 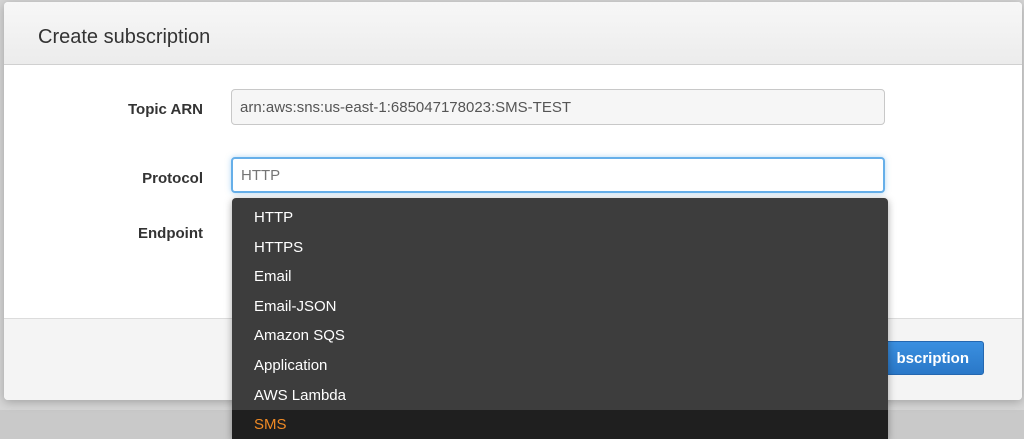 What do you see at coordinates (560, 336) in the screenshot?
I see `protocol-option-amazon-sqs: Amazon SQS` at bounding box center [560, 336].